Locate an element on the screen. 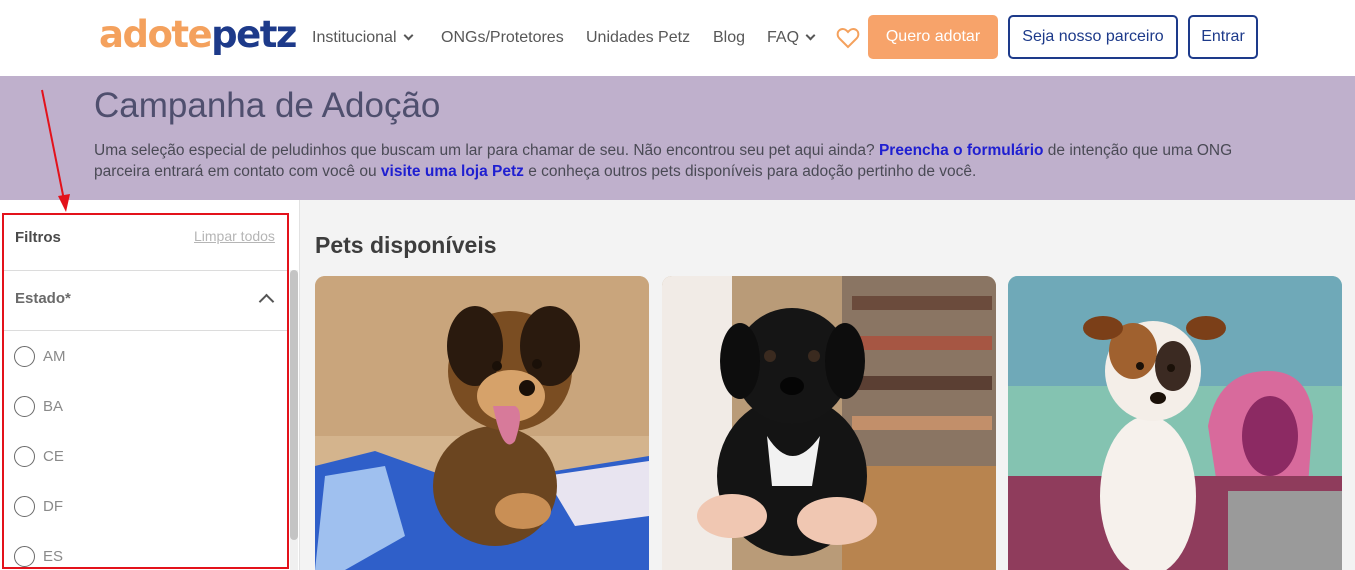 This screenshot has width=1355, height=570. login-button: Entrar is located at coordinates (1223, 37).